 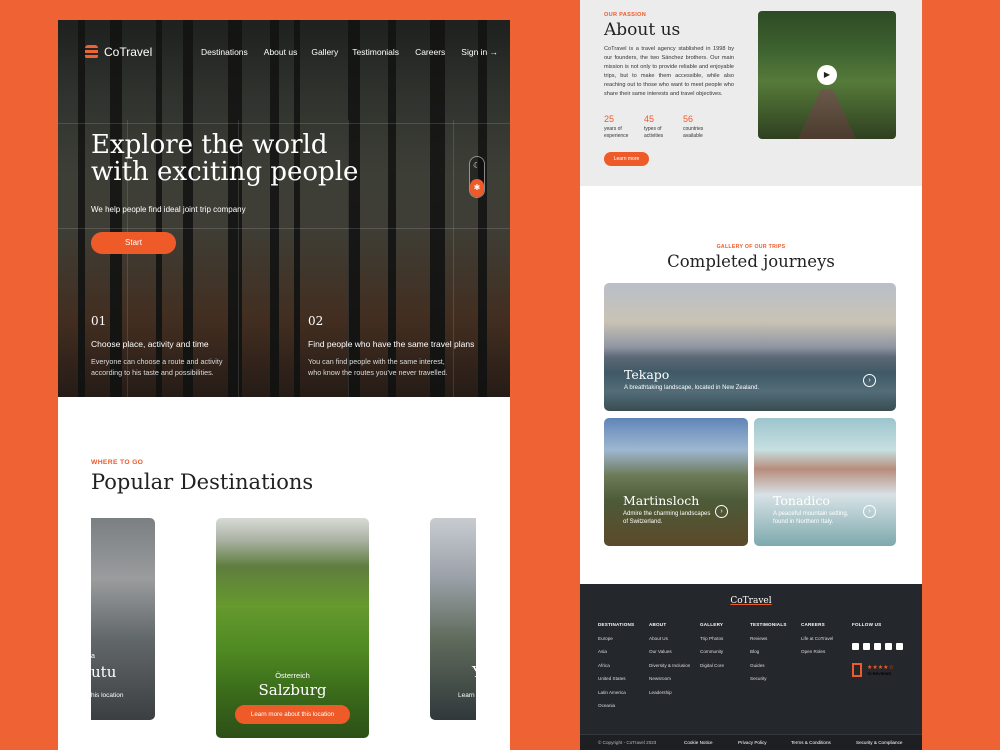 What do you see at coordinates (316, 321) in the screenshot?
I see `step-number: 02` at bounding box center [316, 321].